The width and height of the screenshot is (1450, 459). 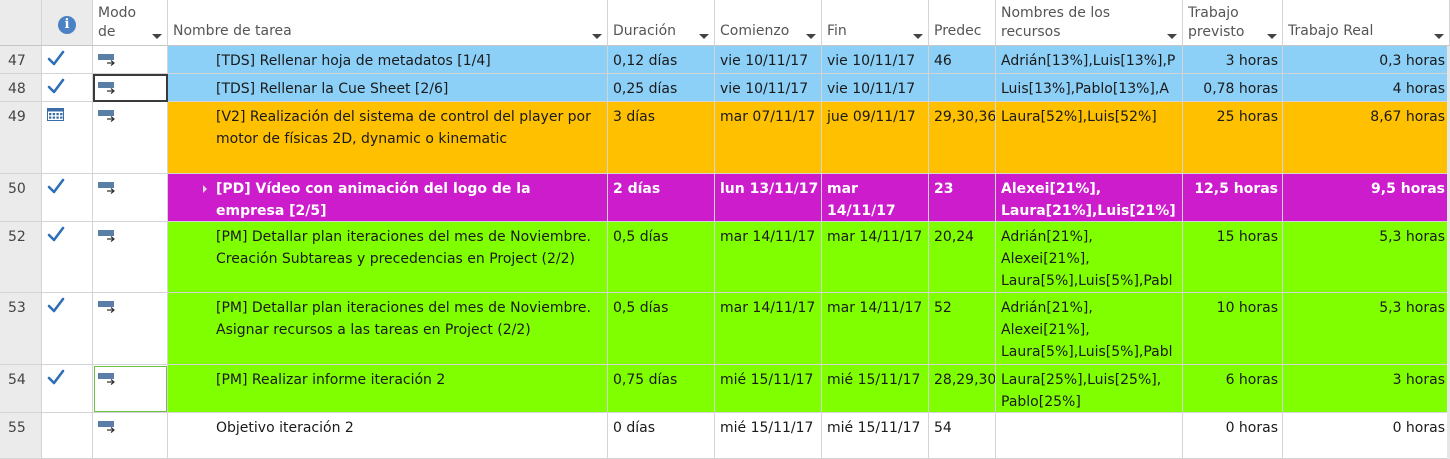 I want to click on finish-date-cell: jue 09/11/17, so click(x=875, y=138).